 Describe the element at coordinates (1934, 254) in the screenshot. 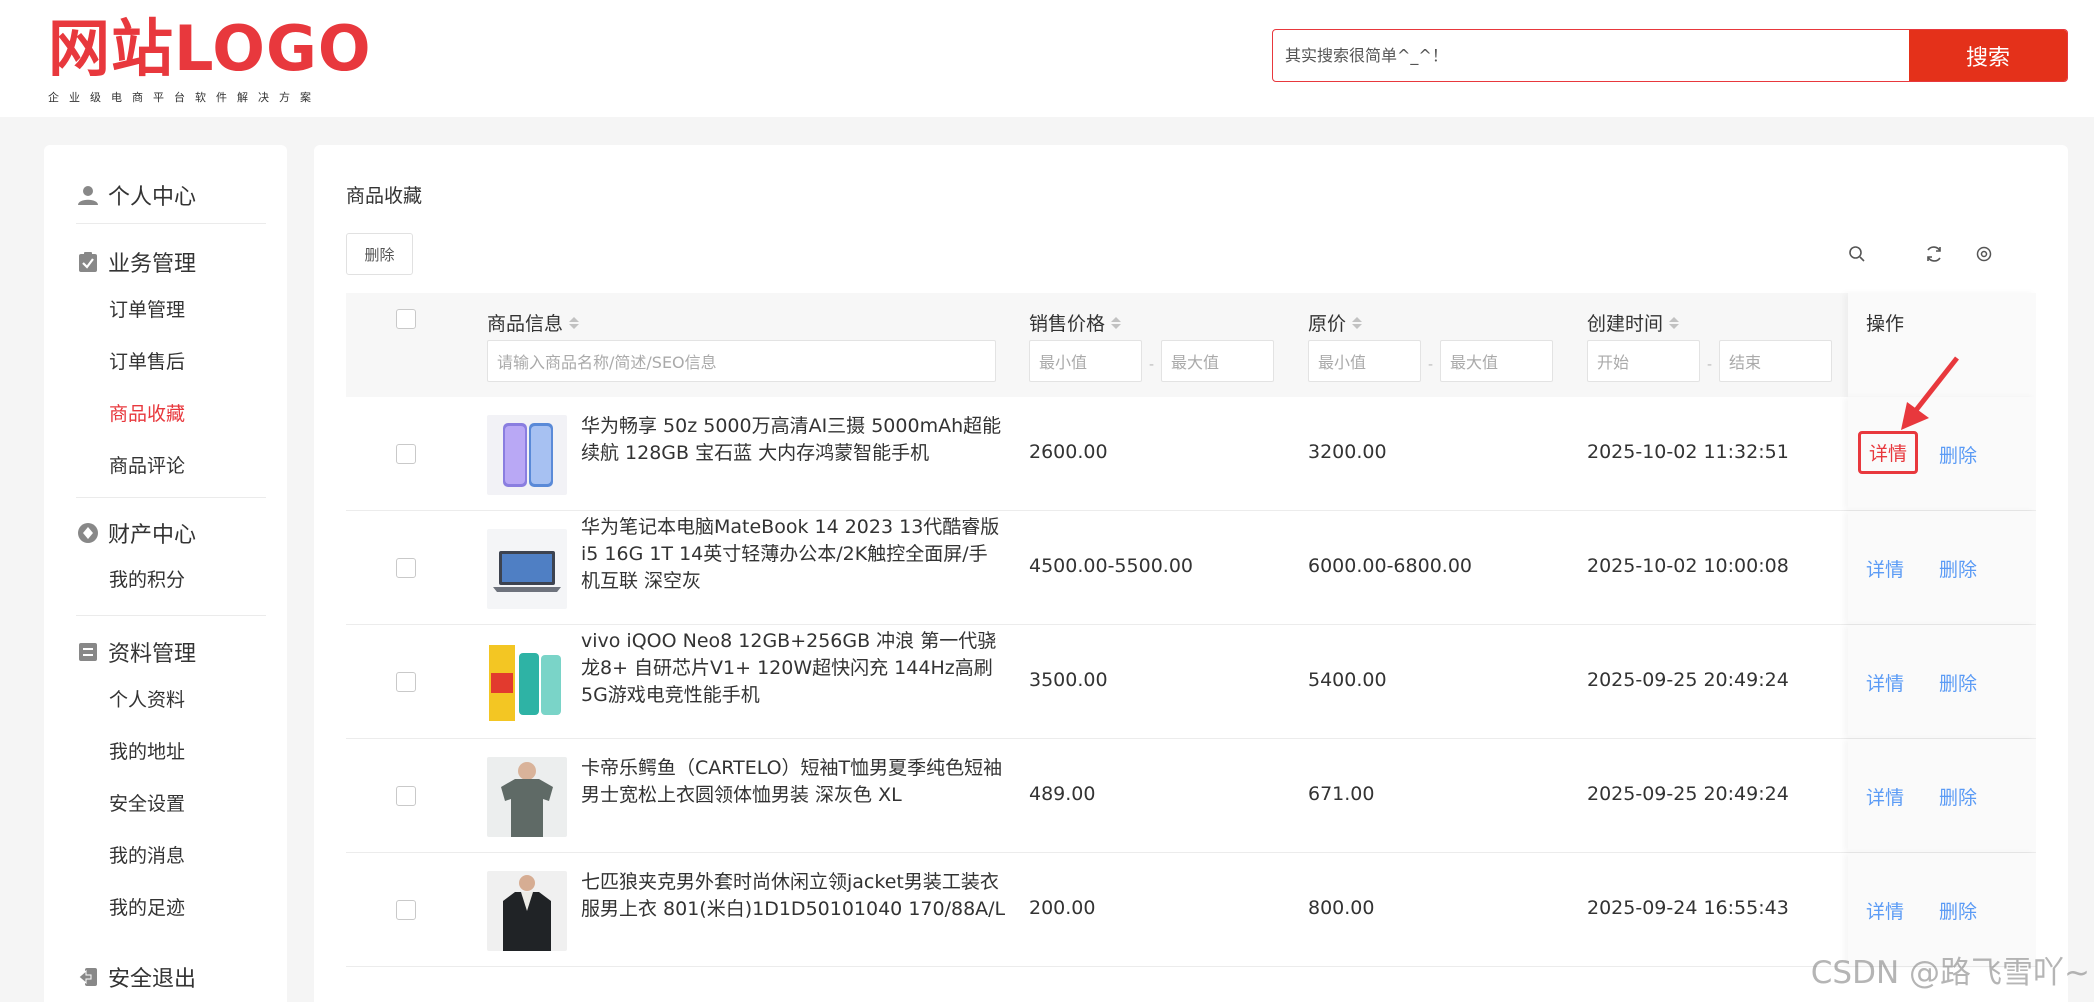

I see `refresh-icon` at that location.